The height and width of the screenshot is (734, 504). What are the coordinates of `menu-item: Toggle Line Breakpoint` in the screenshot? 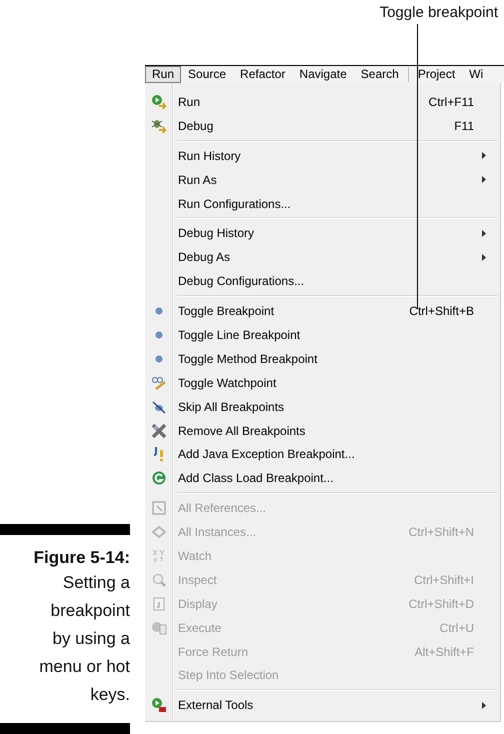 It's located at (322, 335).